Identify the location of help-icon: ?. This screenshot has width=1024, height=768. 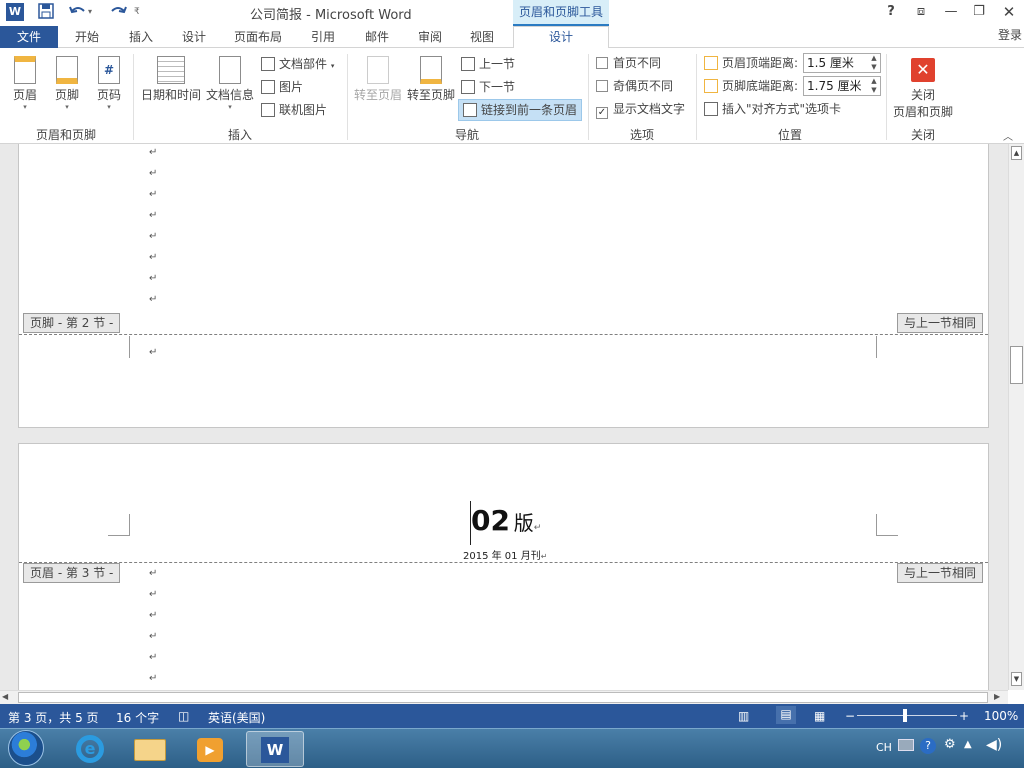
(891, 13).